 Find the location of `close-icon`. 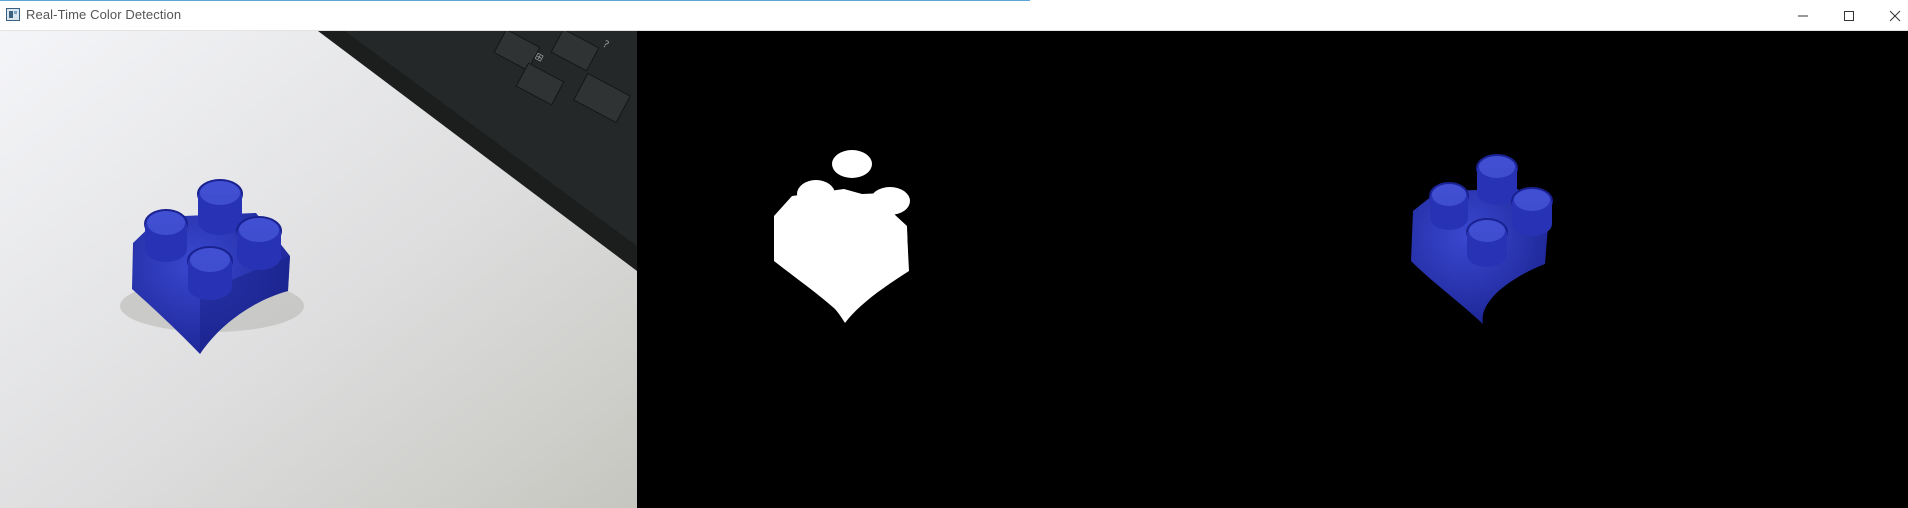

close-icon is located at coordinates (1895, 15).